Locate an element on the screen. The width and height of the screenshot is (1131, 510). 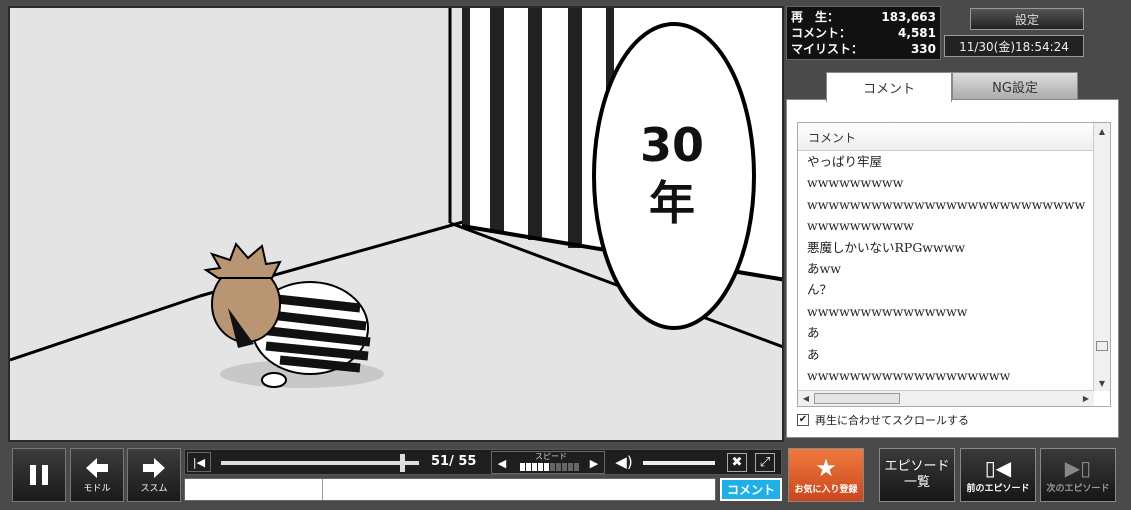
comment-row: wwwwwwwwwwwwwww is located at coordinates (950, 311).